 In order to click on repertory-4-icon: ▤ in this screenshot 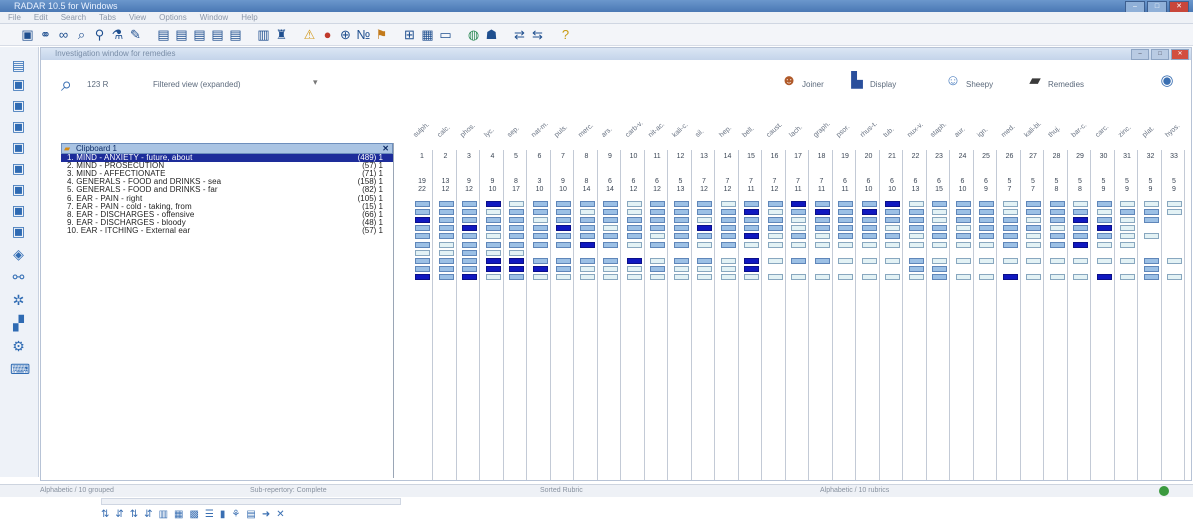, I will do `click(217, 34)`.